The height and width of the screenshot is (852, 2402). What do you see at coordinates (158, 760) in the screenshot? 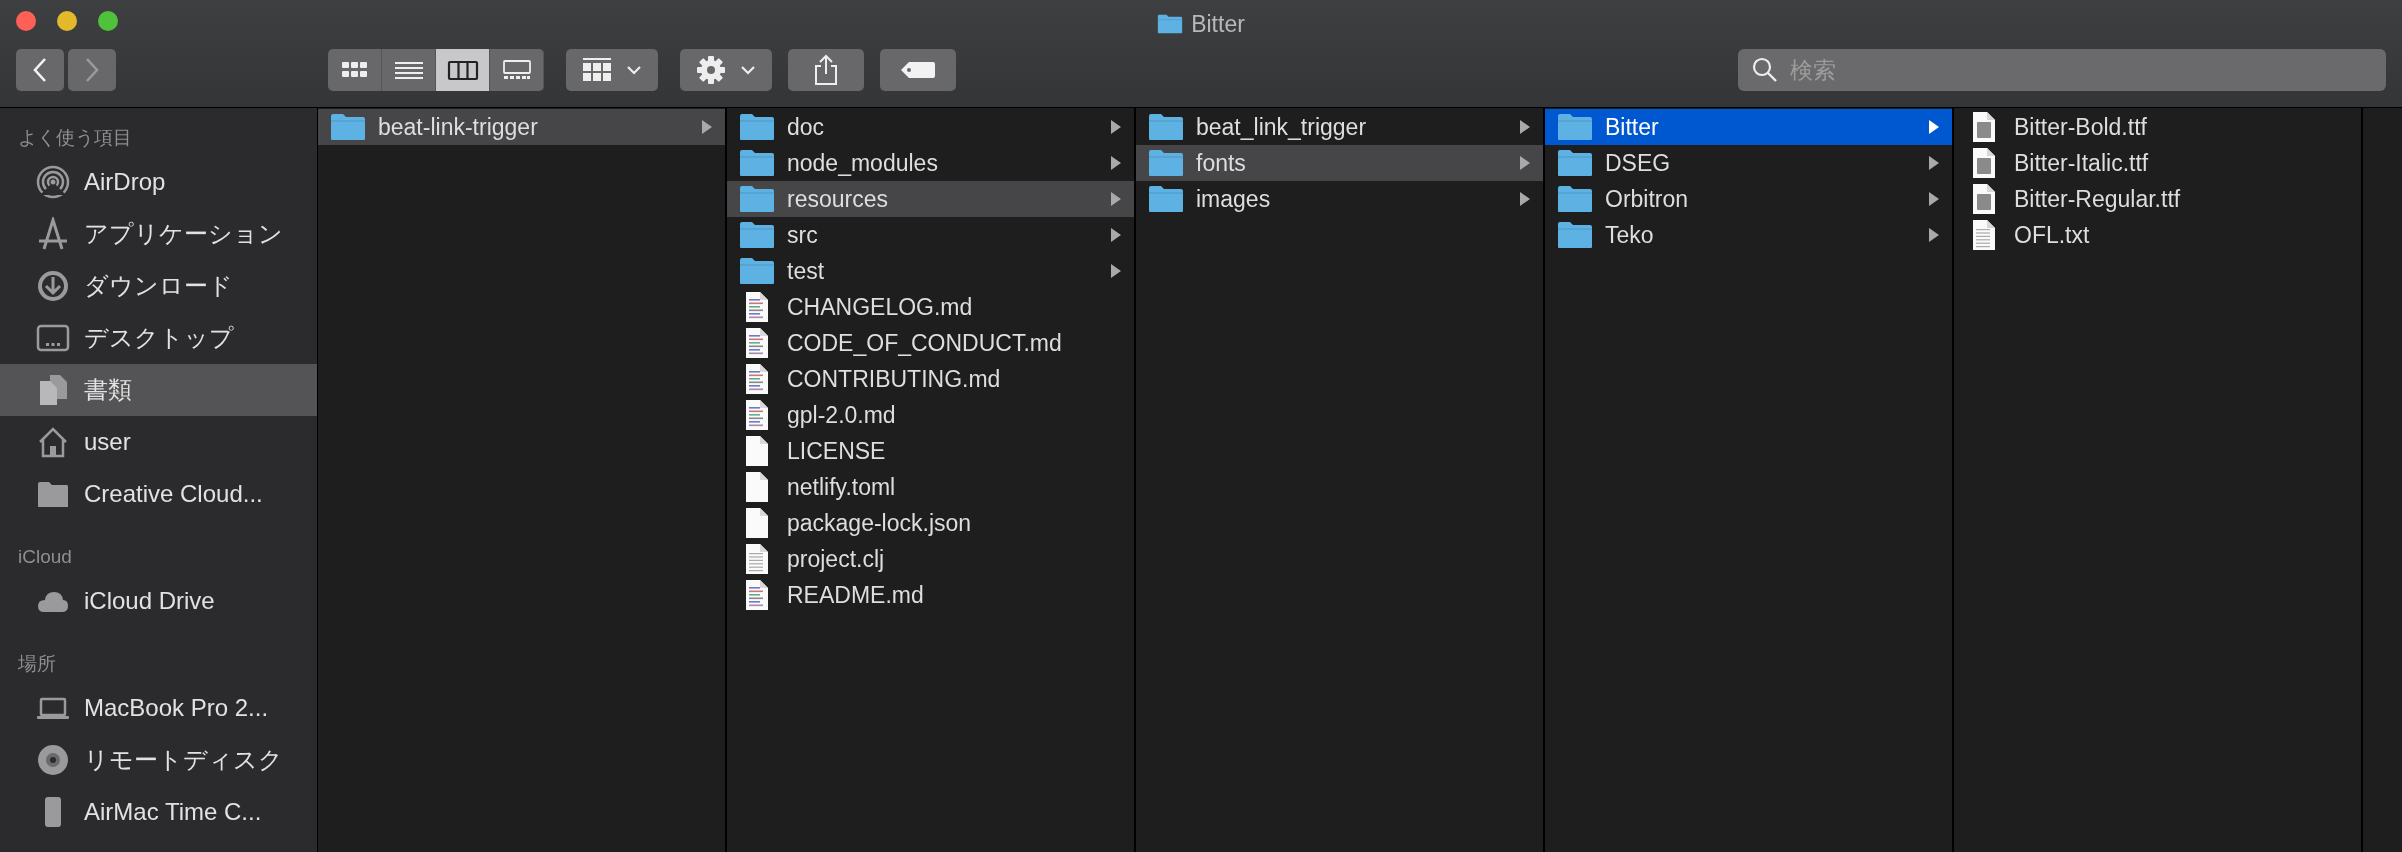
I see `sidebar-item: リモートディスク` at bounding box center [158, 760].